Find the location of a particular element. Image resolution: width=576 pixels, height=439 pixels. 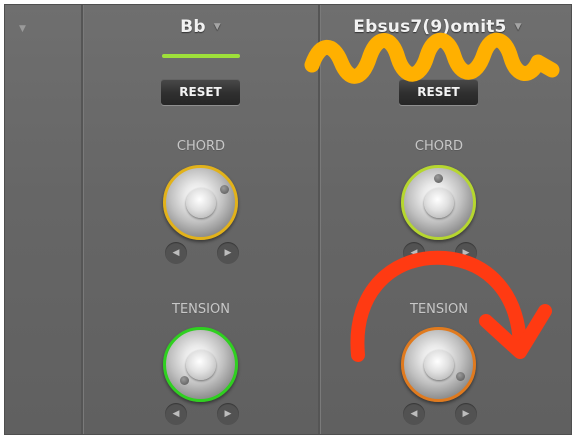

active-indicator is located at coordinates (201, 56).